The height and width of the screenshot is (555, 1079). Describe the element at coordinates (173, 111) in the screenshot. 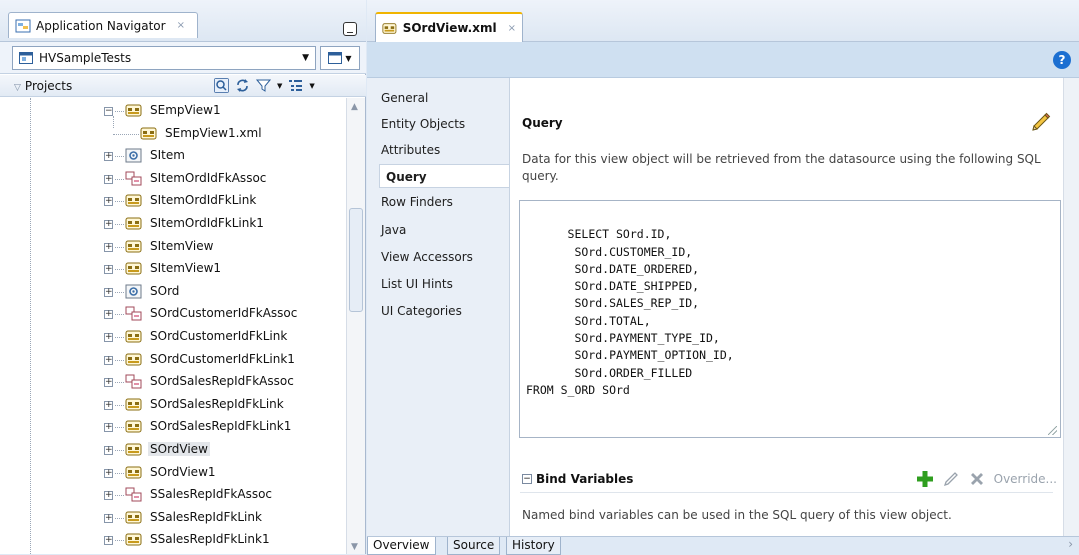

I see `tree-item: − SEmpView1` at that location.